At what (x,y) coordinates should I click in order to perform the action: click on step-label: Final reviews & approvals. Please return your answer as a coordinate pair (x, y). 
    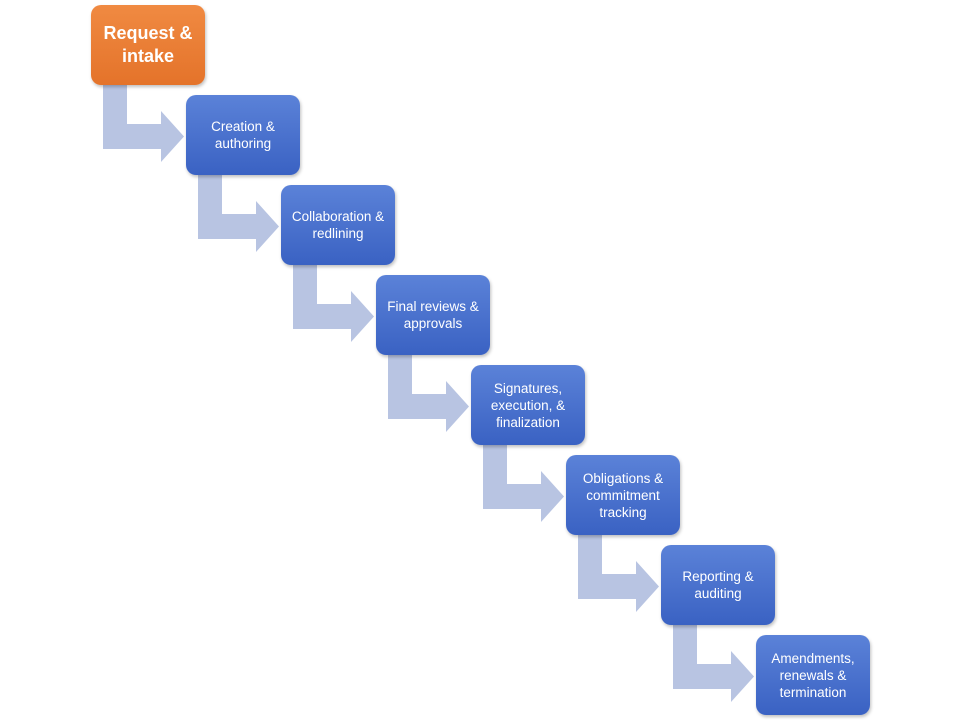
    Looking at the image, I should click on (433, 315).